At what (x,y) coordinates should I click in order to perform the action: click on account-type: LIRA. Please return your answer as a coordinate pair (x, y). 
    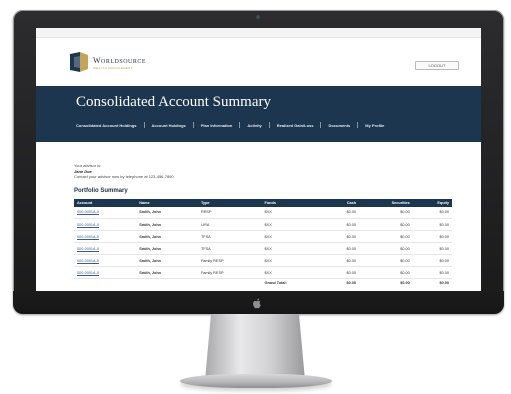
    Looking at the image, I should click on (229, 224).